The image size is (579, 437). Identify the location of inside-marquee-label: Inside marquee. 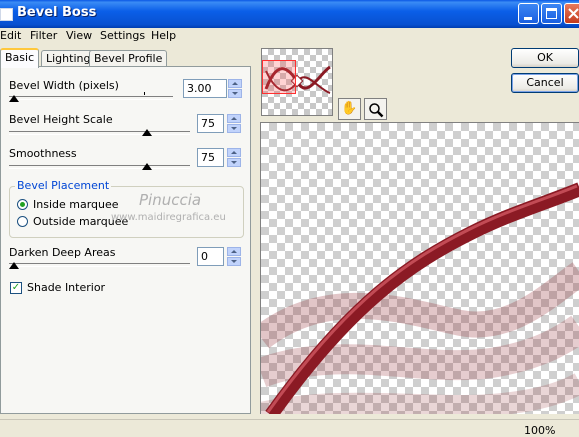
(76, 204).